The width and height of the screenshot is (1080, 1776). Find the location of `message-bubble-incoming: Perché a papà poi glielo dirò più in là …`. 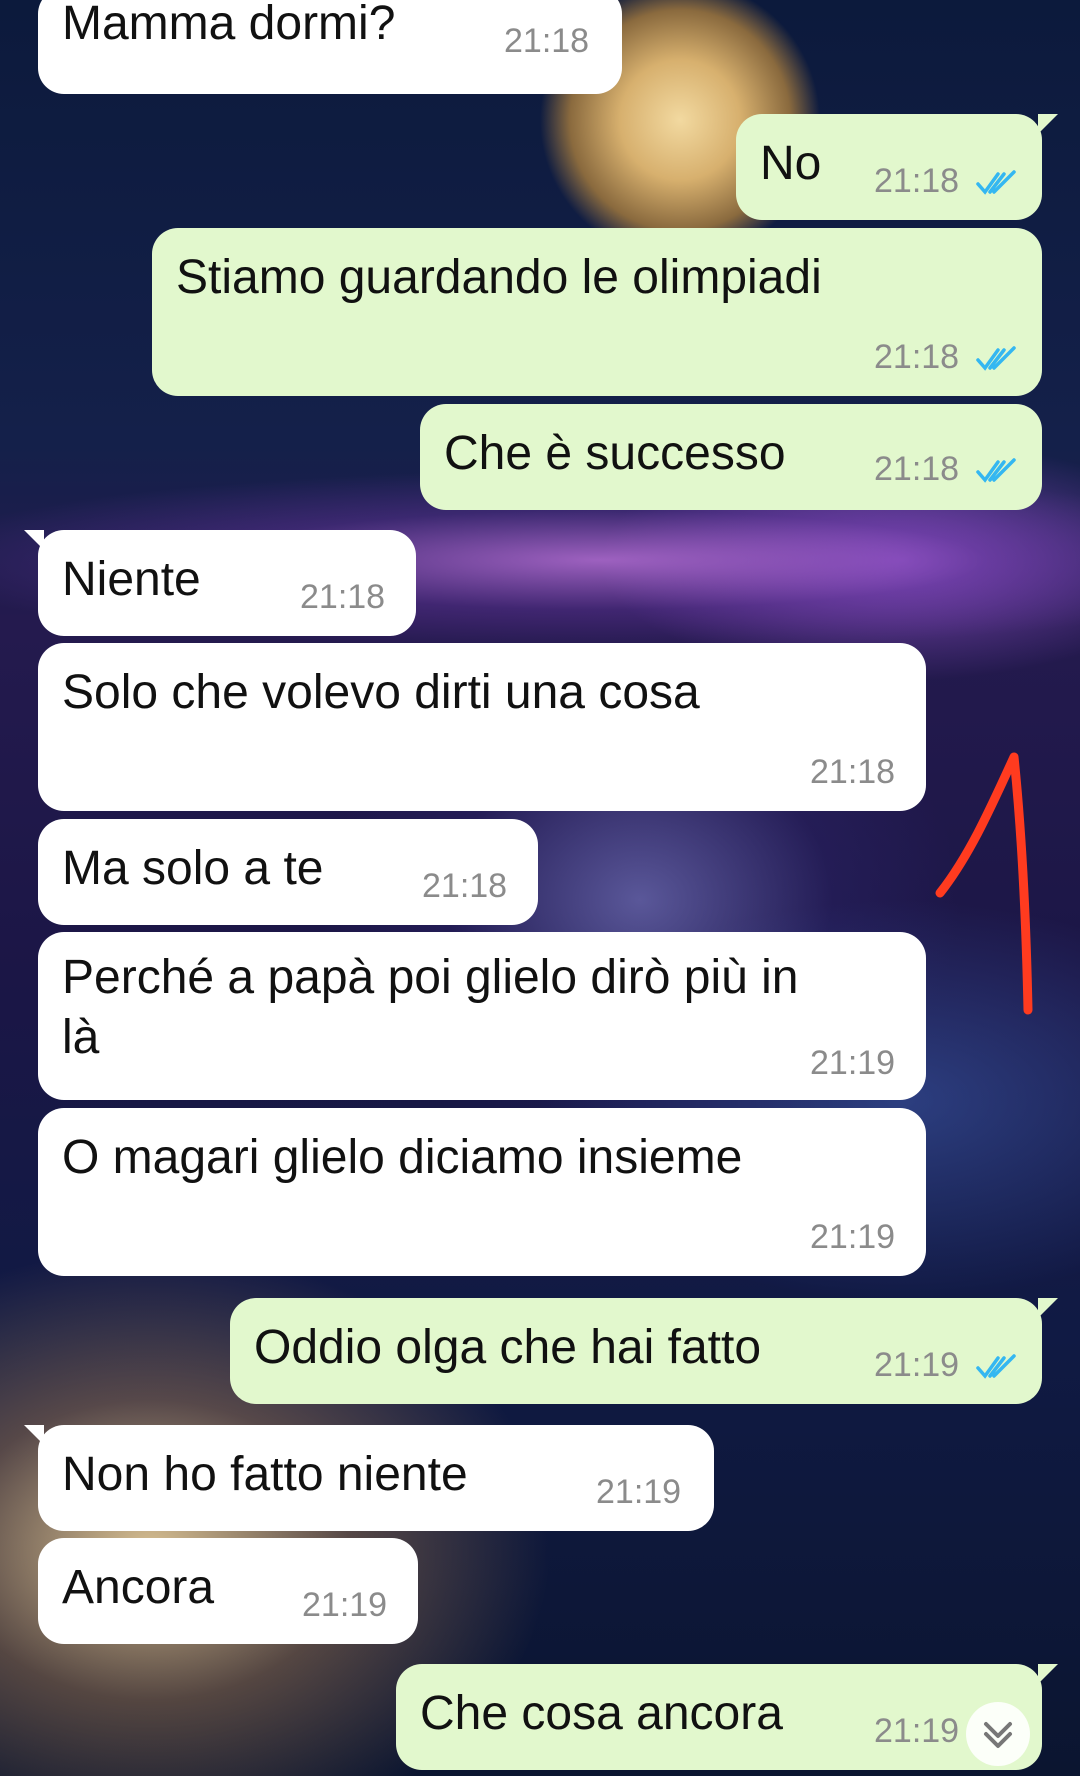

message-bubble-incoming: Perché a papà poi glielo dirò più in là … is located at coordinates (482, 1016).